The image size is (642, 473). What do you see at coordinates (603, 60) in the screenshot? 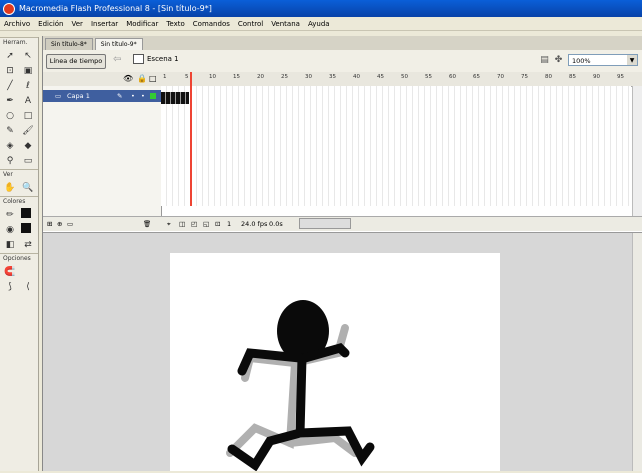
I see `zoom-select: 100% ▼` at bounding box center [603, 60].